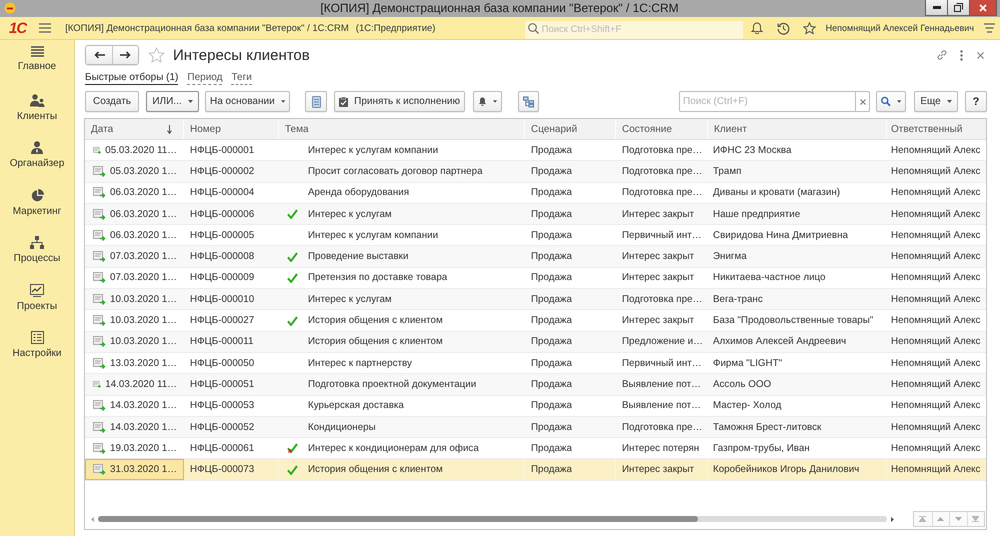 This screenshot has width=1000, height=536. I want to click on table-cell: Интерес к услугам, so click(350, 214).